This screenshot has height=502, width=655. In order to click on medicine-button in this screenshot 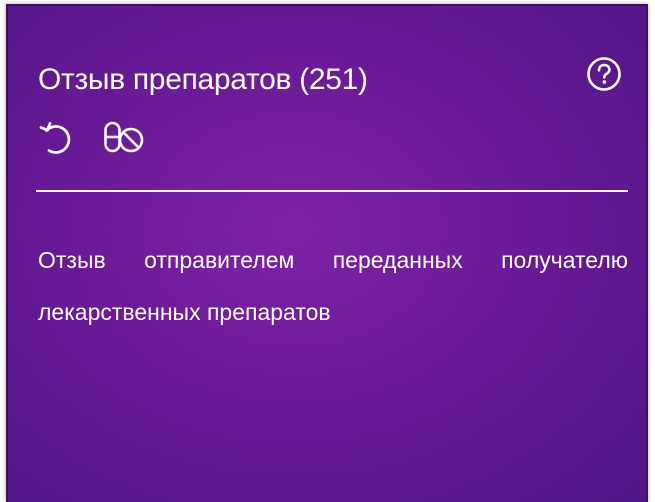, I will do `click(124, 138)`.